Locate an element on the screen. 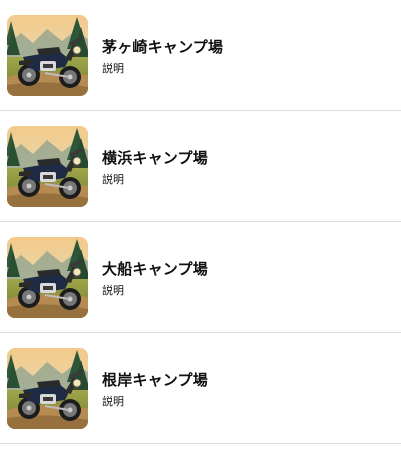  campsite-name: 大船キャンプ場 is located at coordinates (155, 269).